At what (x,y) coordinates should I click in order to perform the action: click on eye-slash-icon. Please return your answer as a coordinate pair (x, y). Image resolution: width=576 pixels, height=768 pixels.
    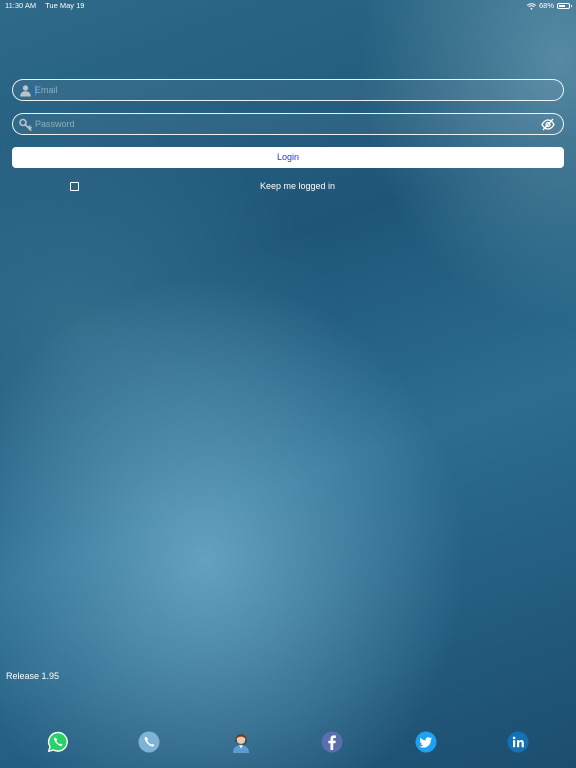
    Looking at the image, I should click on (548, 124).